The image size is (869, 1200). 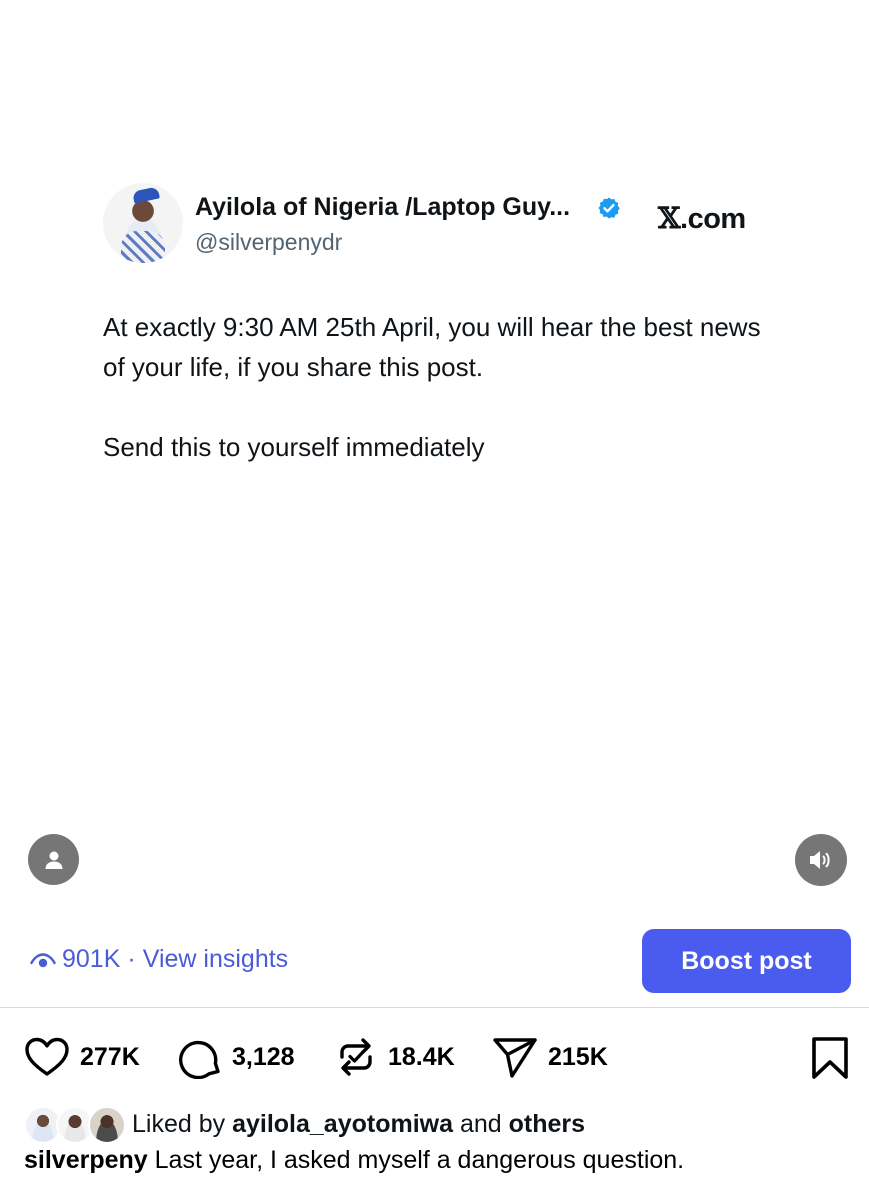 I want to click on liked-by-and: and, so click(x=480, y=1123).